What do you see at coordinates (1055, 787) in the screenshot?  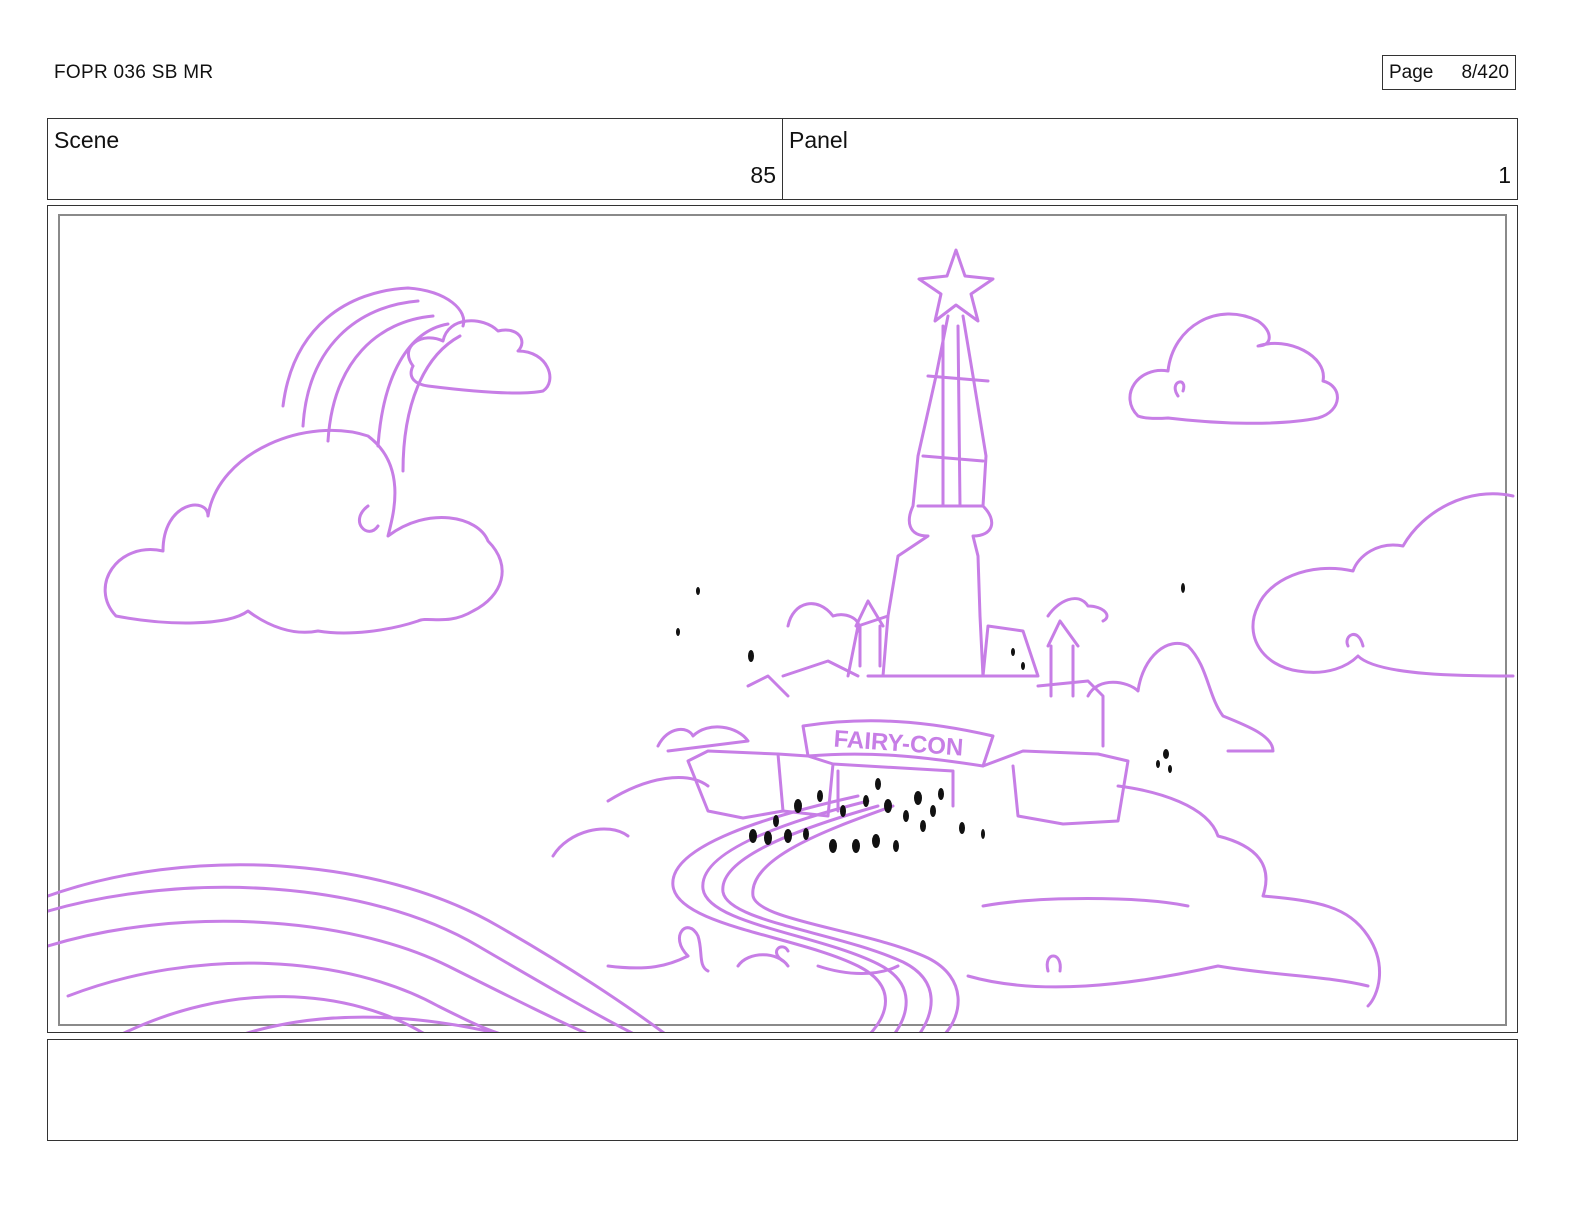 I see `castle-wall-right` at bounding box center [1055, 787].